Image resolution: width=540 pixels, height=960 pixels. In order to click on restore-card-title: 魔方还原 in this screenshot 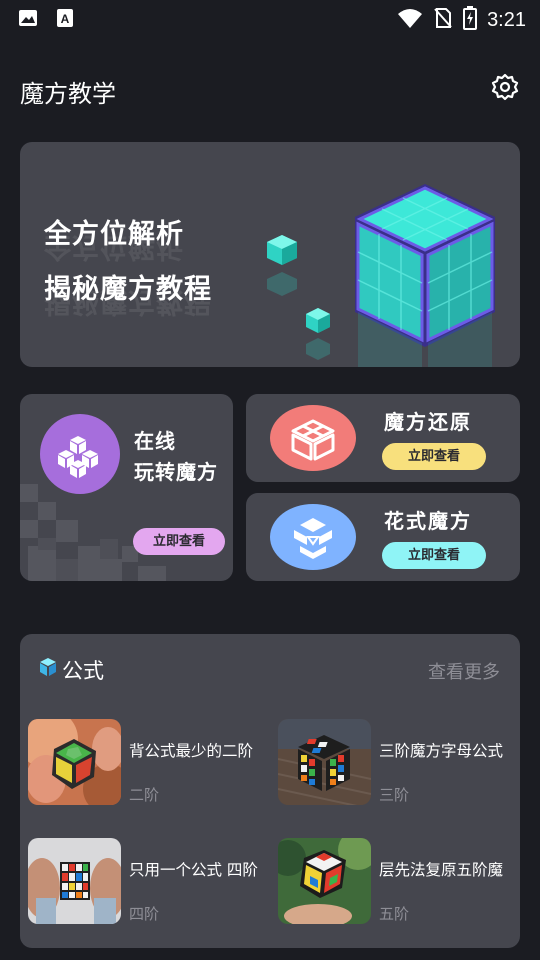, I will do `click(428, 422)`.